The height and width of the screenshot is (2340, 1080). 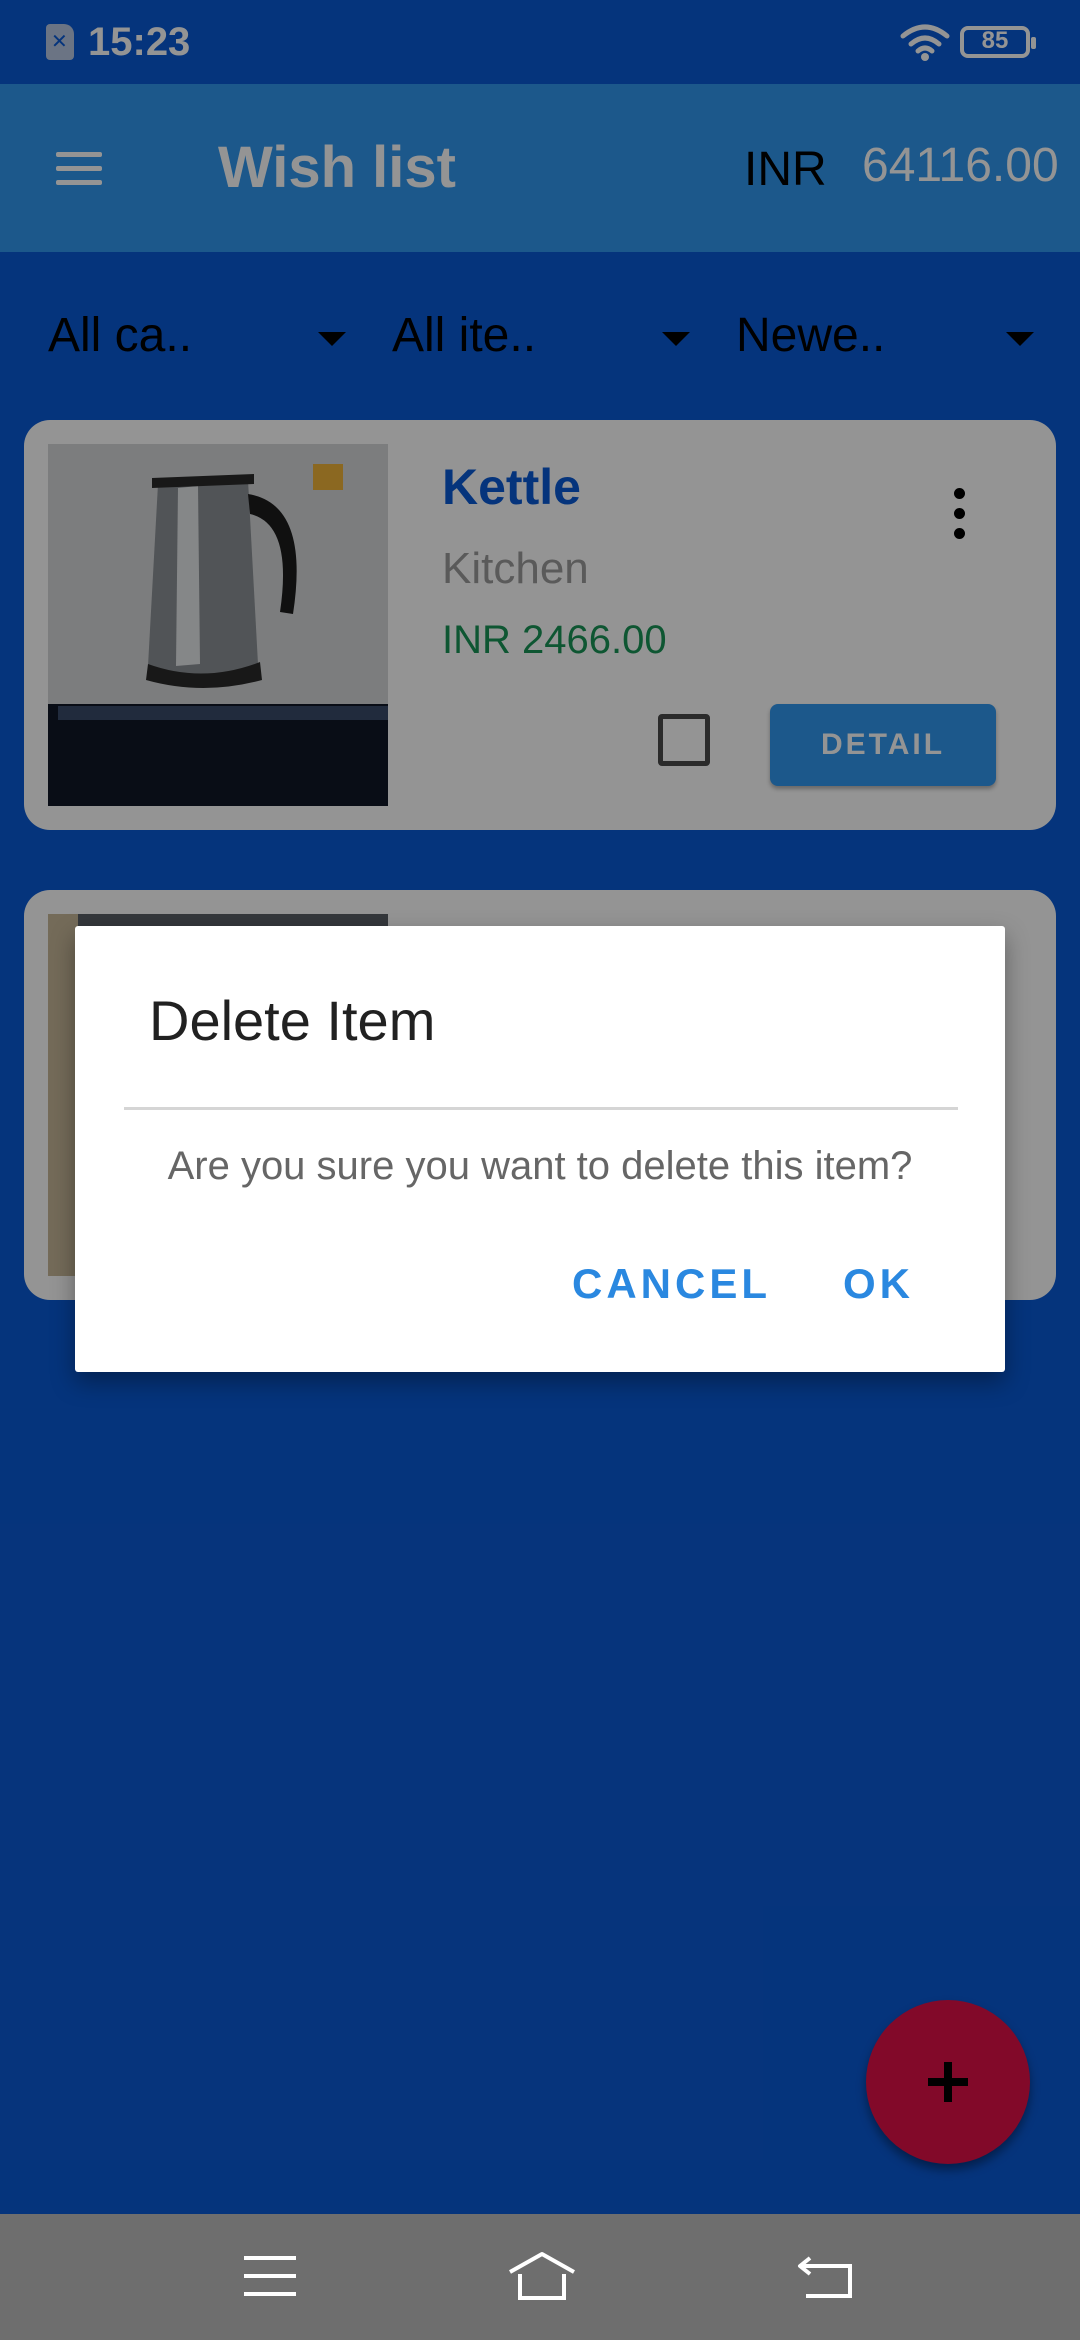 I want to click on dialog-title: Delete Item, so click(x=292, y=1020).